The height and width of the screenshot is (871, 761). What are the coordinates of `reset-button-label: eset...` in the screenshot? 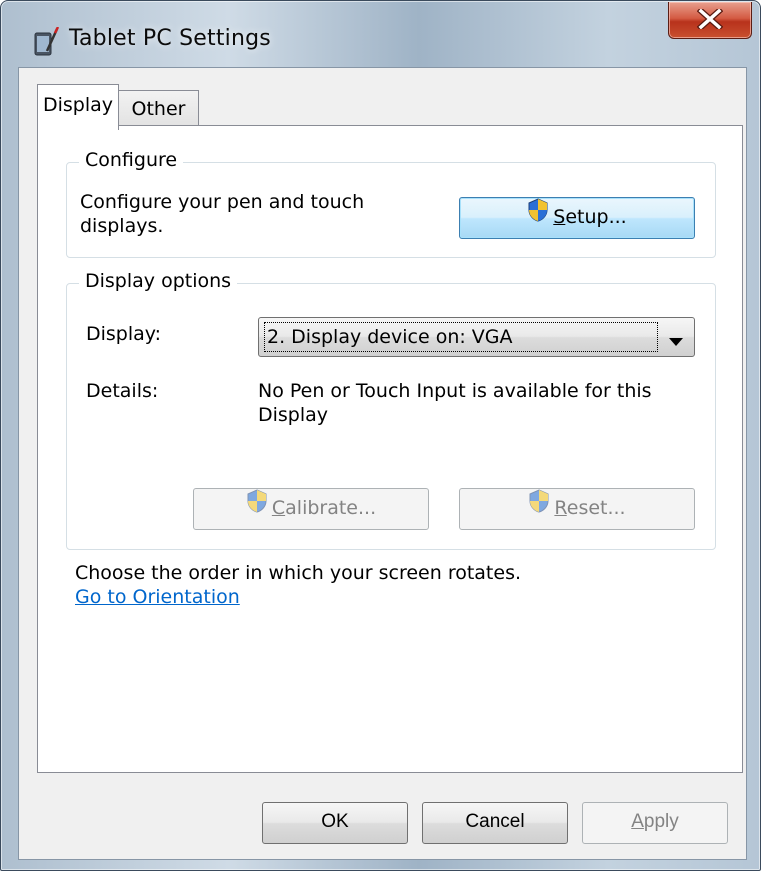 It's located at (596, 508).